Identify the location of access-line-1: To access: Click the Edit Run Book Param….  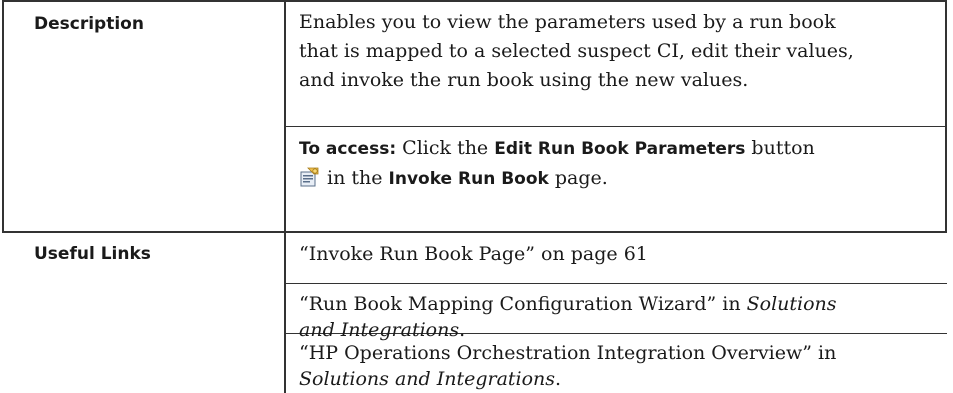
(557, 148).